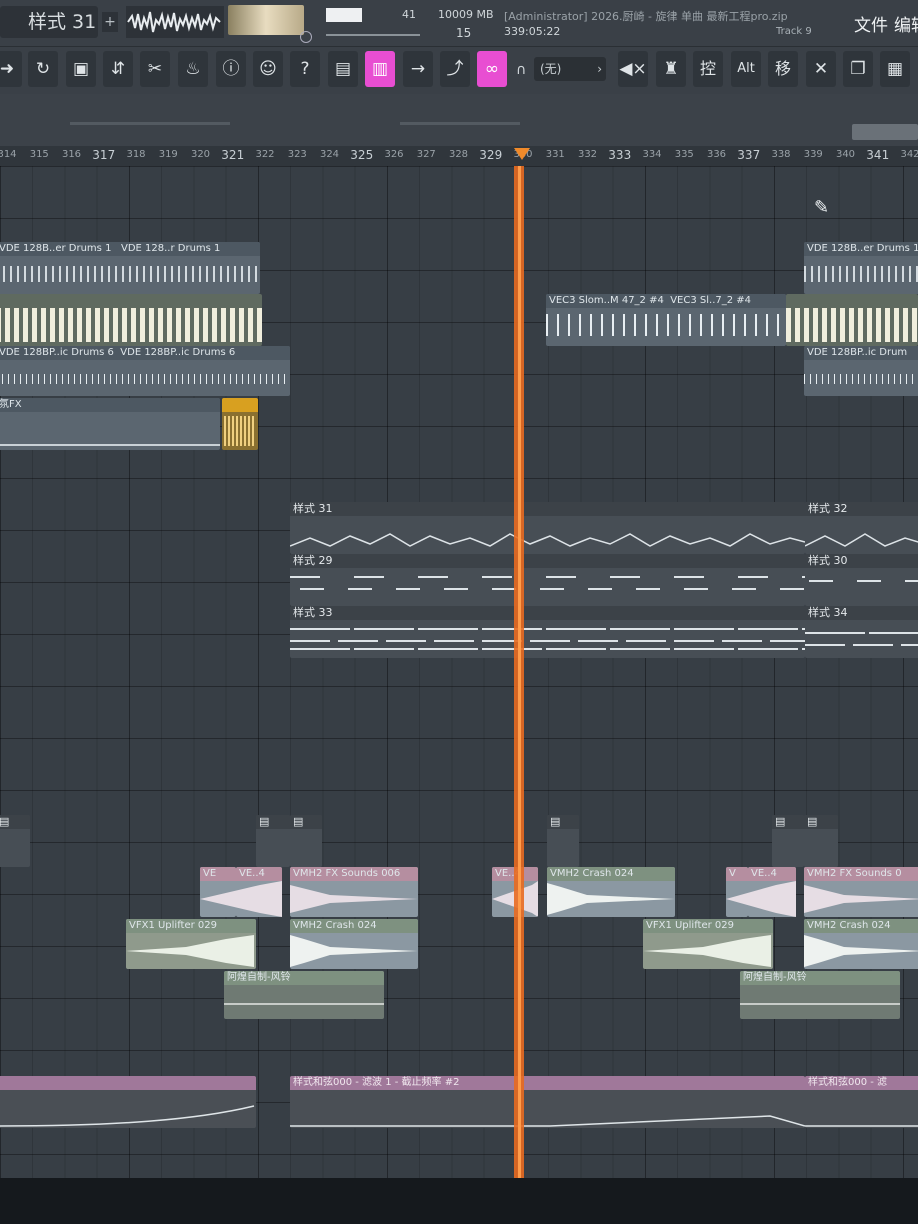  I want to click on next-icon: →, so click(418, 69).